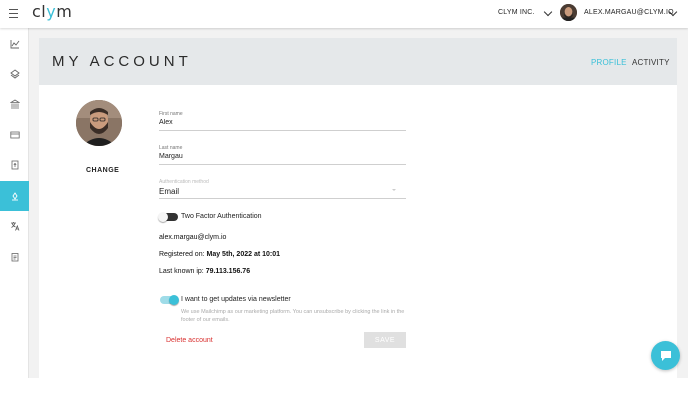 This screenshot has width=688, height=406. What do you see at coordinates (122, 61) in the screenshot?
I see `page-title: MY ACCOUNT` at bounding box center [122, 61].